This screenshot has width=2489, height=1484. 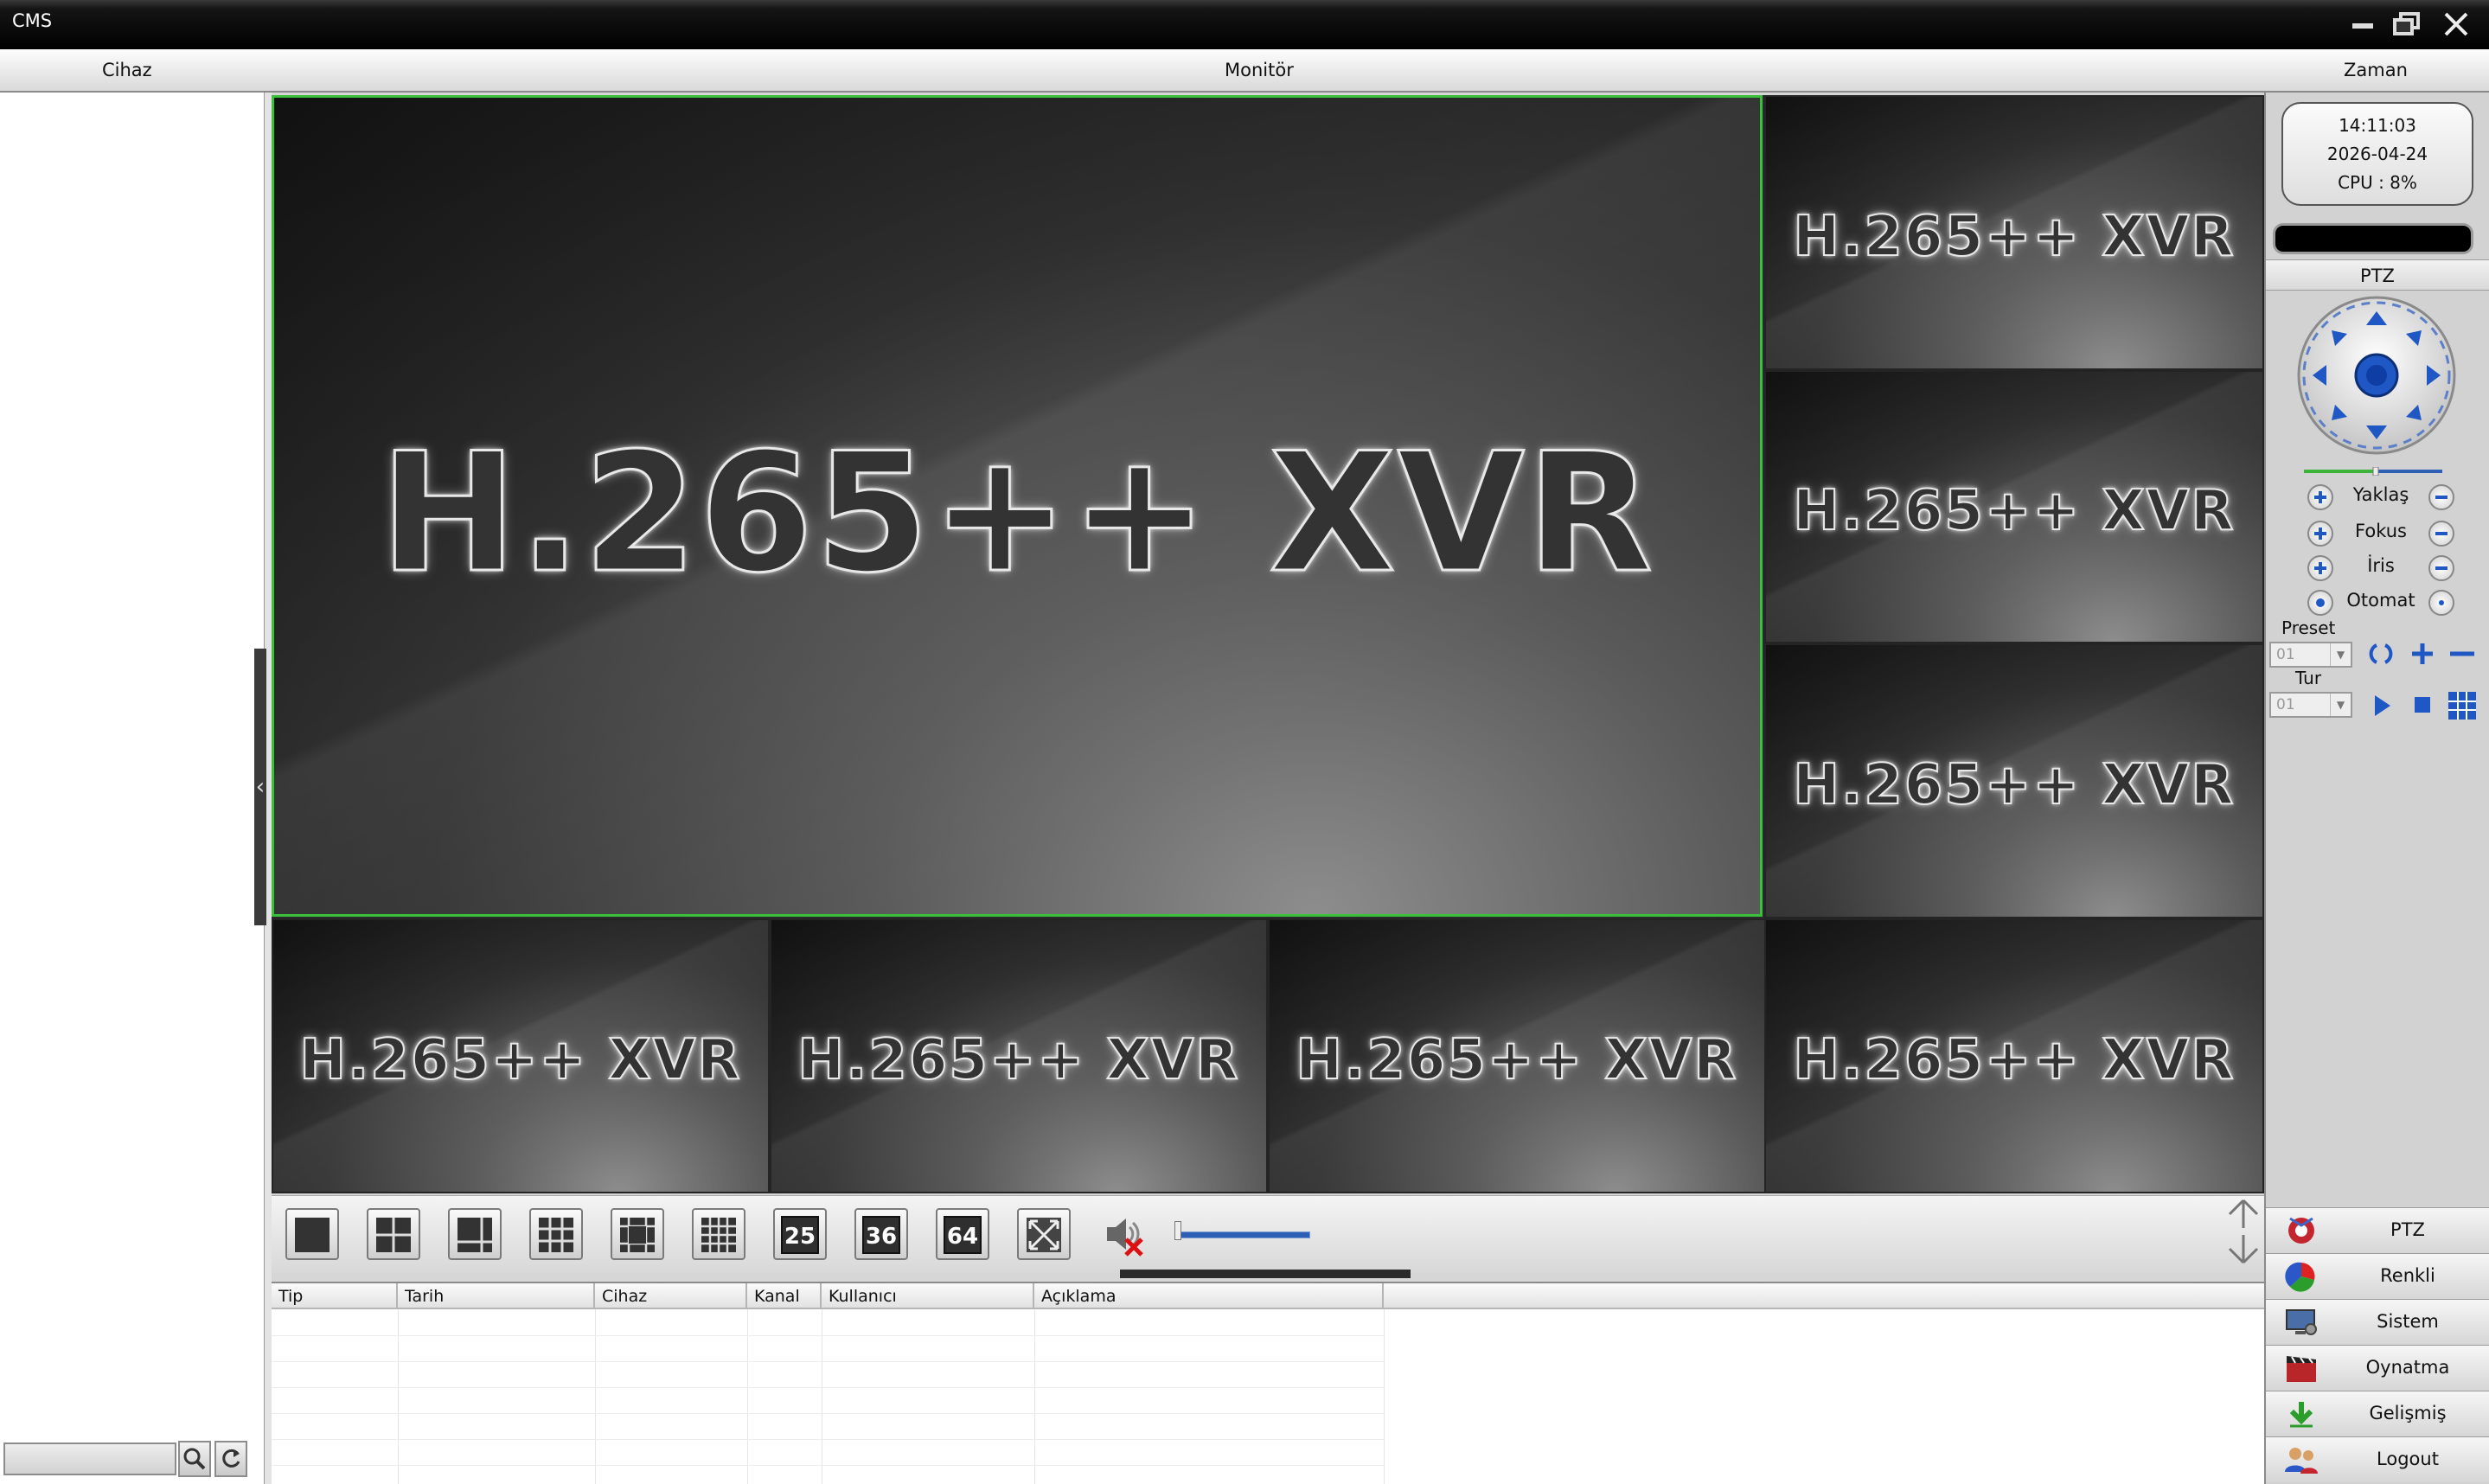 I want to click on layout-4-icon, so click(x=393, y=1235).